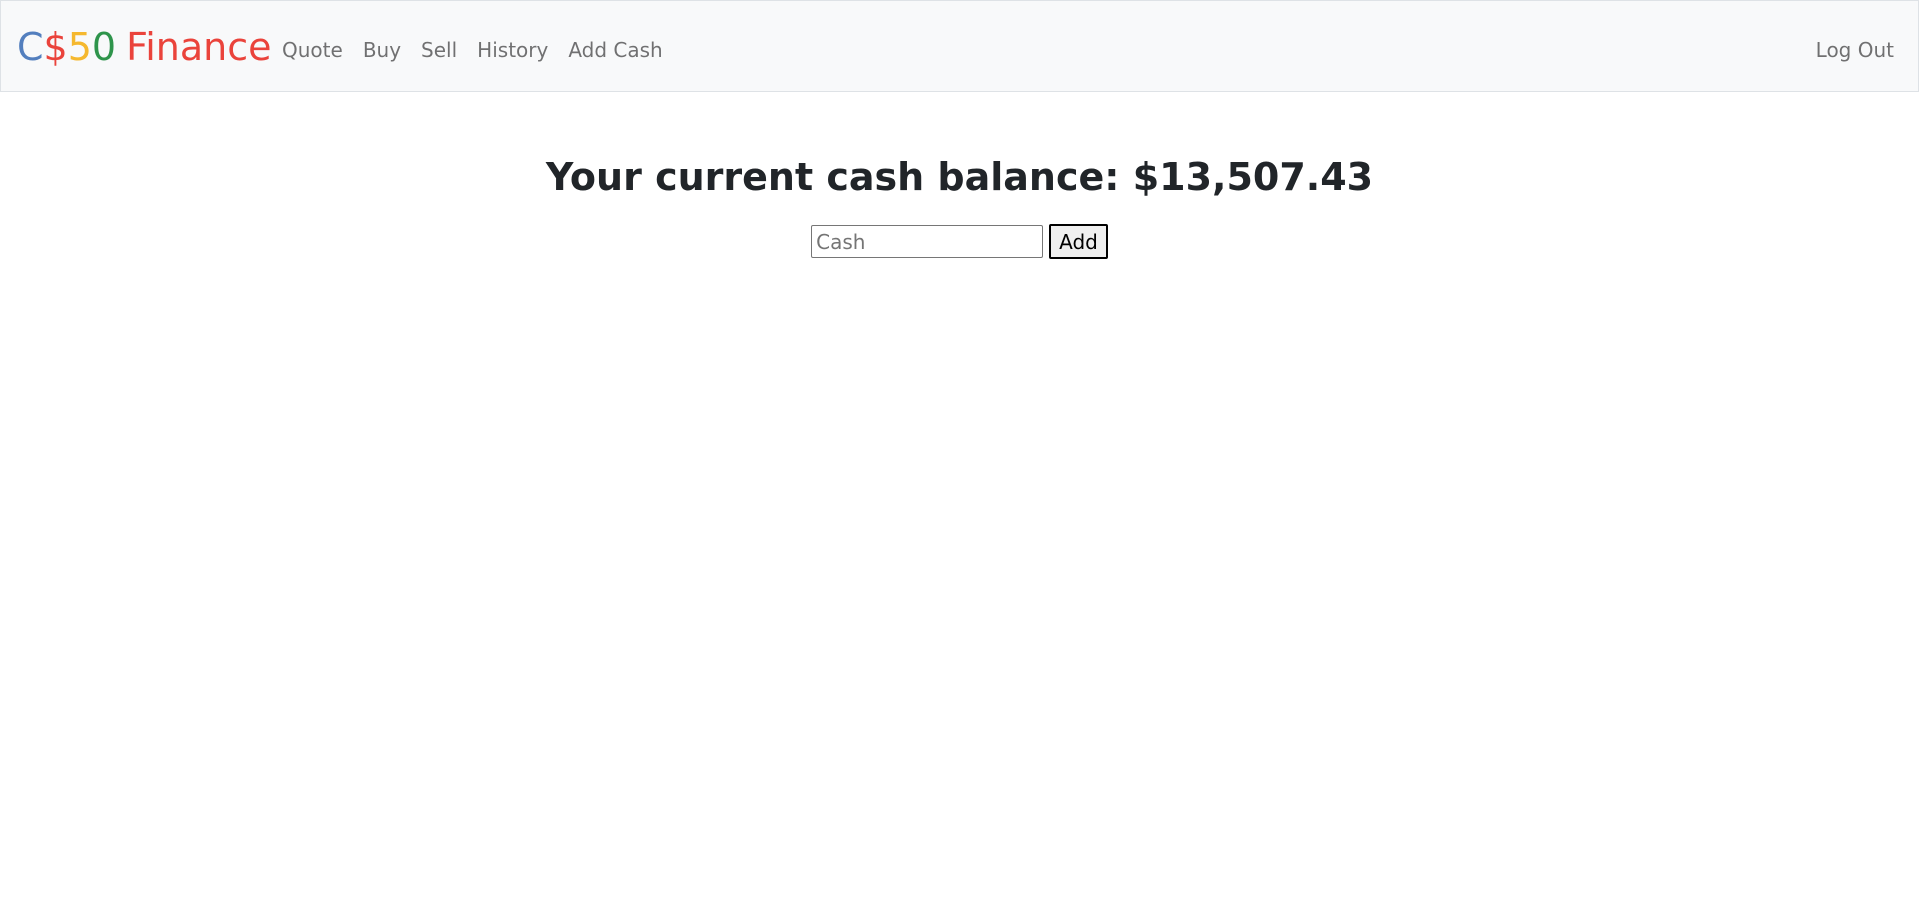 The width and height of the screenshot is (1919, 906). What do you see at coordinates (959, 177) in the screenshot?
I see `cash-balance-heading: Your current cash balance: $13,507.43` at bounding box center [959, 177].